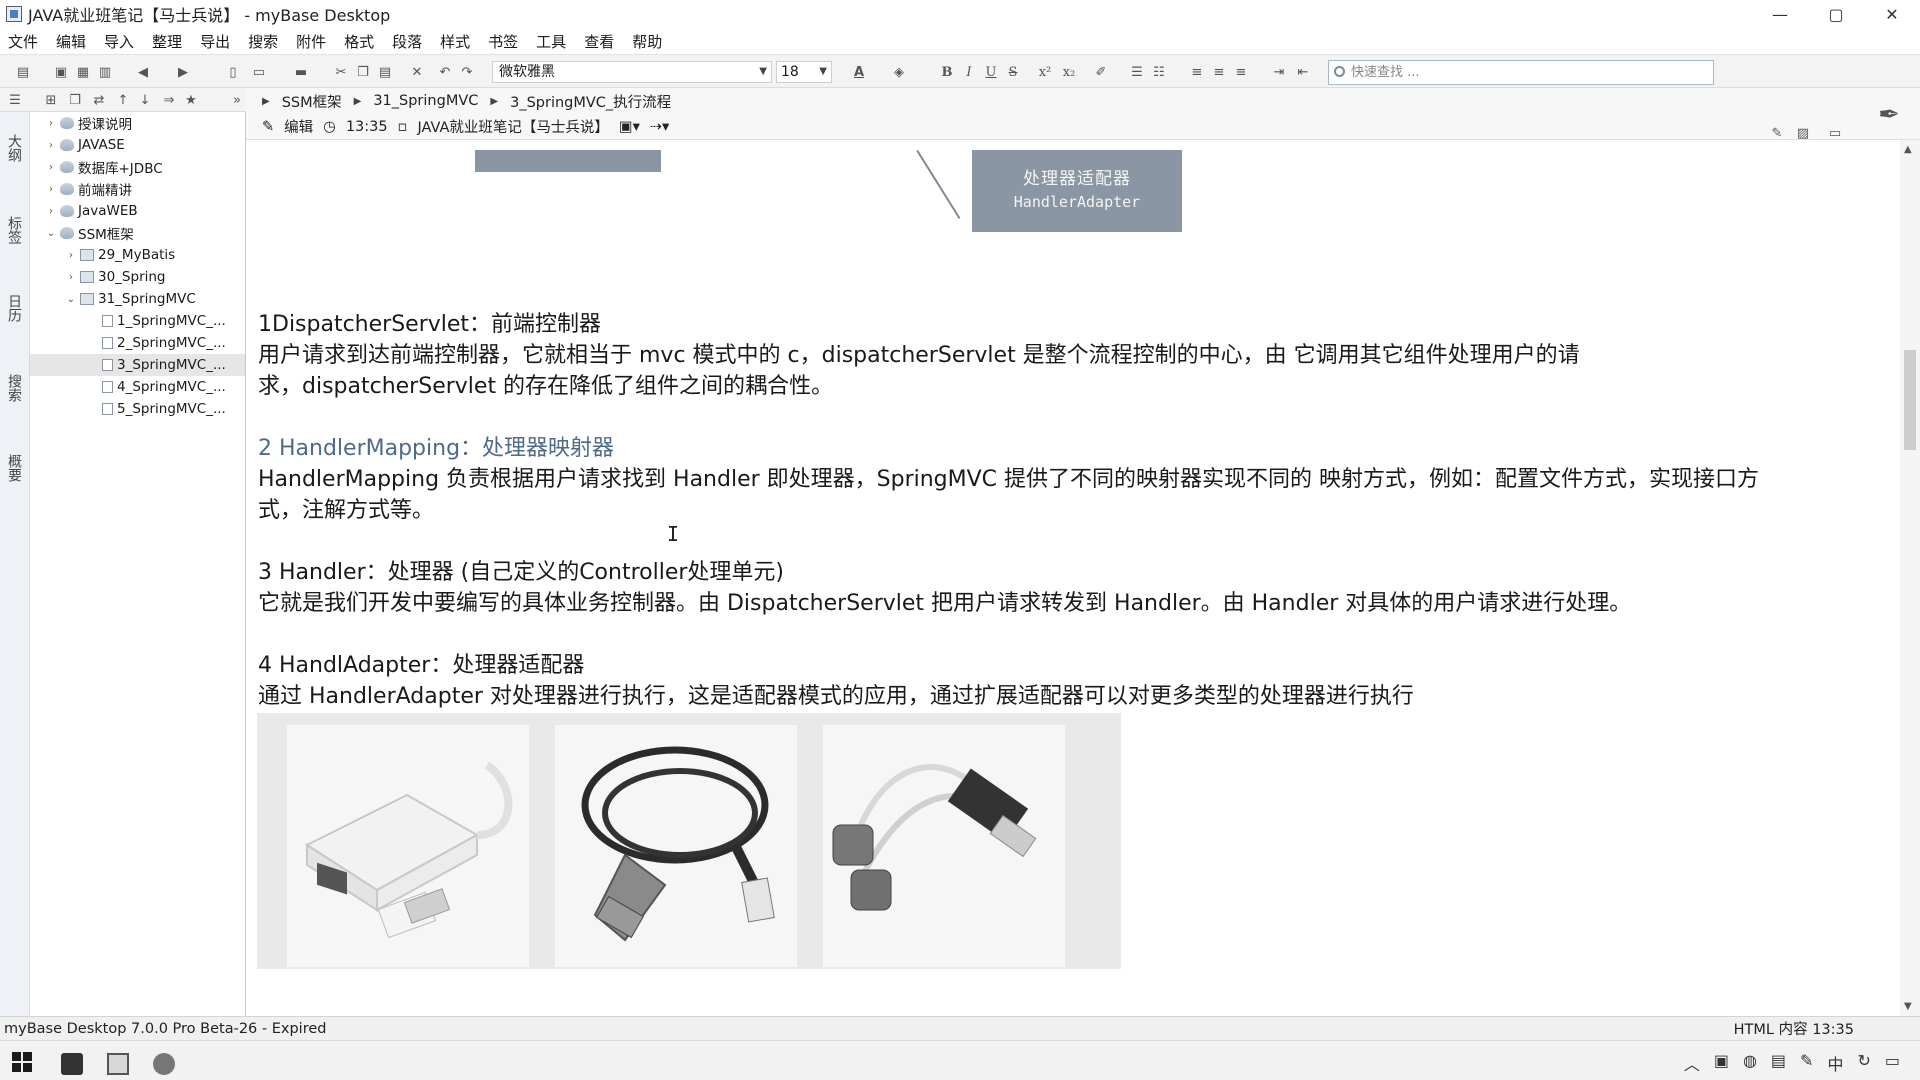  What do you see at coordinates (137, 277) in the screenshot?
I see `tree-item: › 30_Spring` at bounding box center [137, 277].